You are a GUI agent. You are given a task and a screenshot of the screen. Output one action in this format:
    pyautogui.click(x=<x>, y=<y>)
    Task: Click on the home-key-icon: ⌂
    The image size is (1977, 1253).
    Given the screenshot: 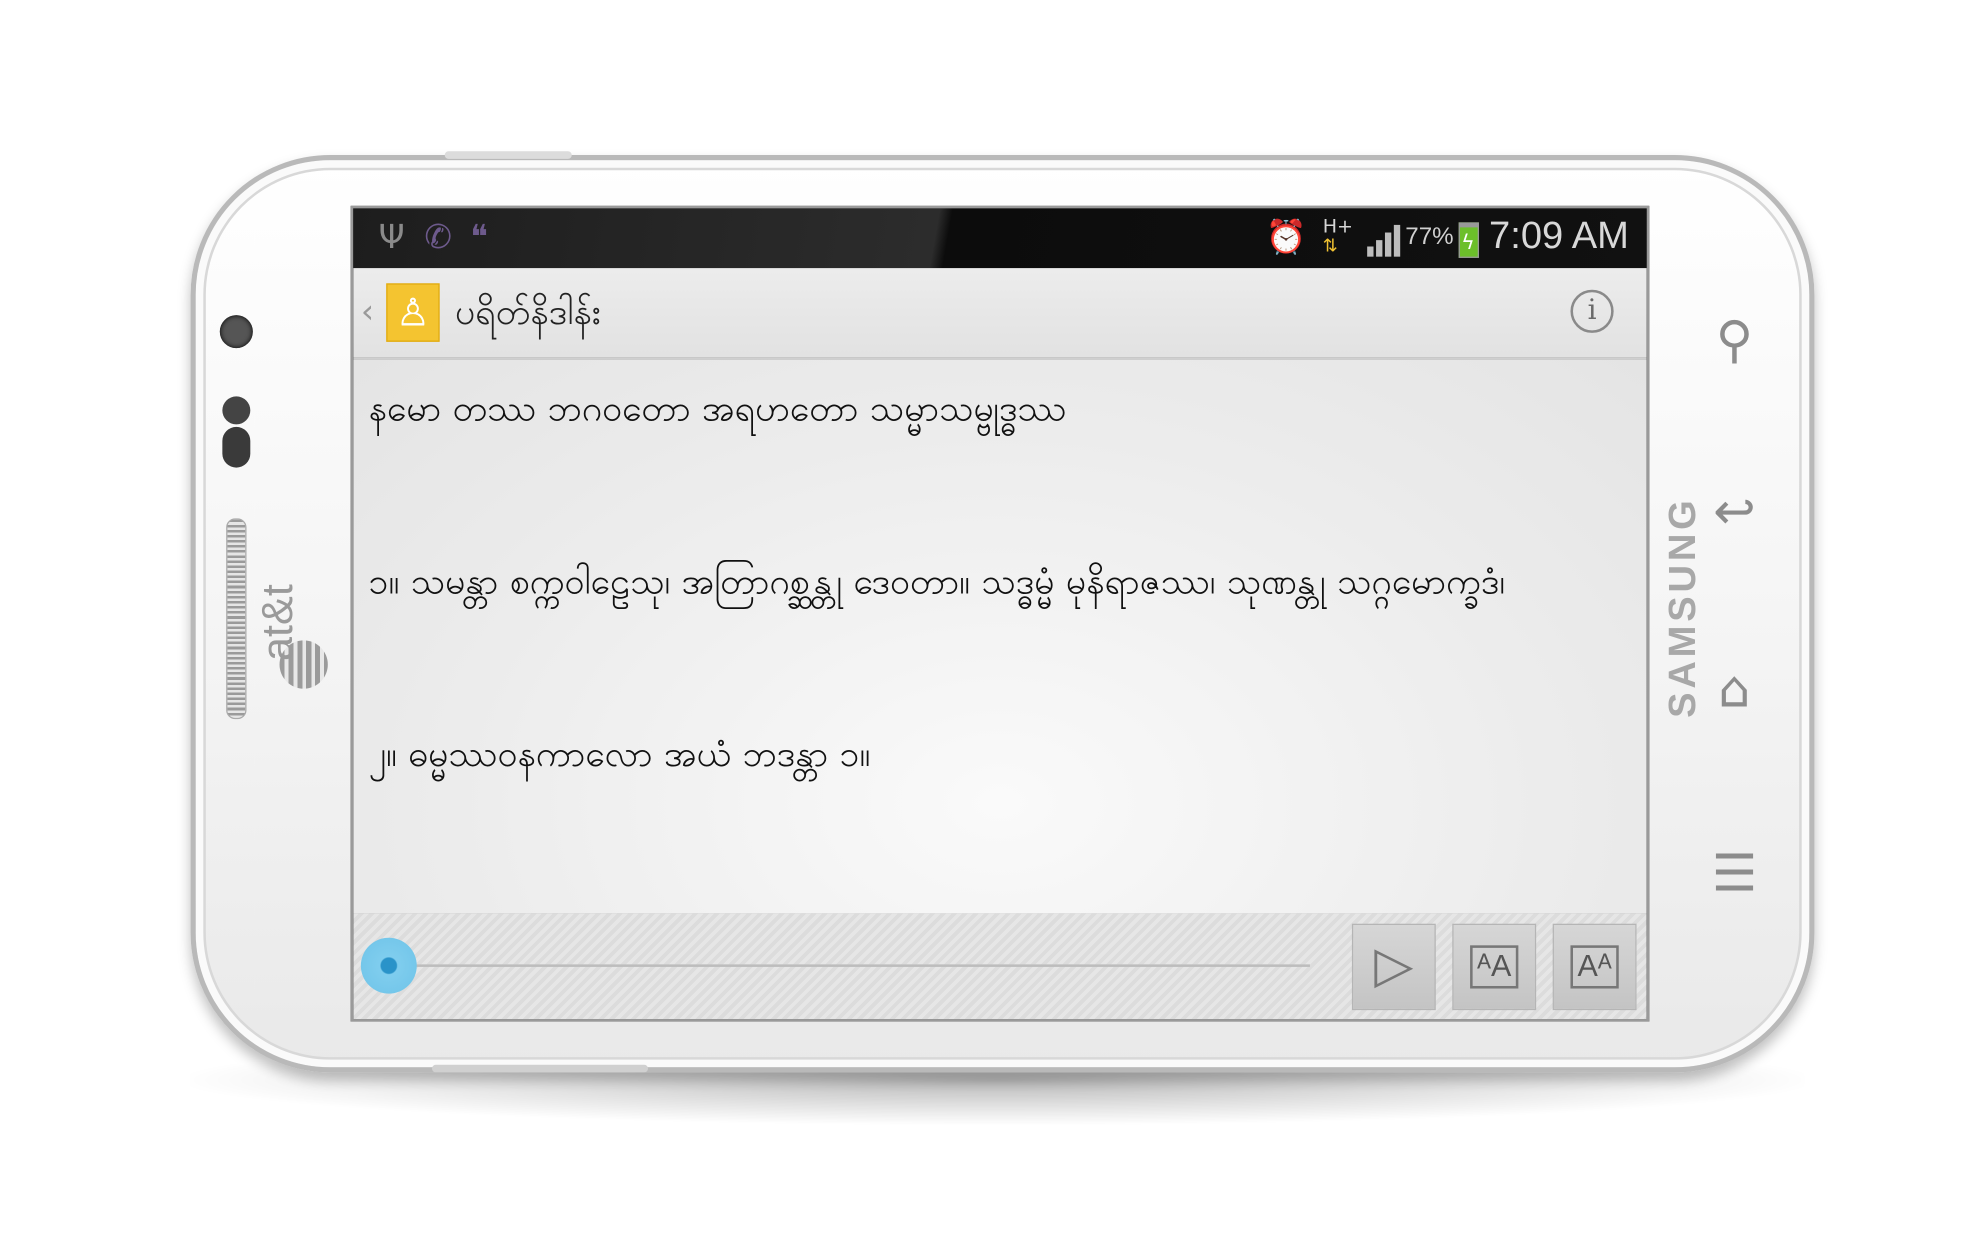 What is the action you would take?
    pyautogui.click(x=1735, y=690)
    